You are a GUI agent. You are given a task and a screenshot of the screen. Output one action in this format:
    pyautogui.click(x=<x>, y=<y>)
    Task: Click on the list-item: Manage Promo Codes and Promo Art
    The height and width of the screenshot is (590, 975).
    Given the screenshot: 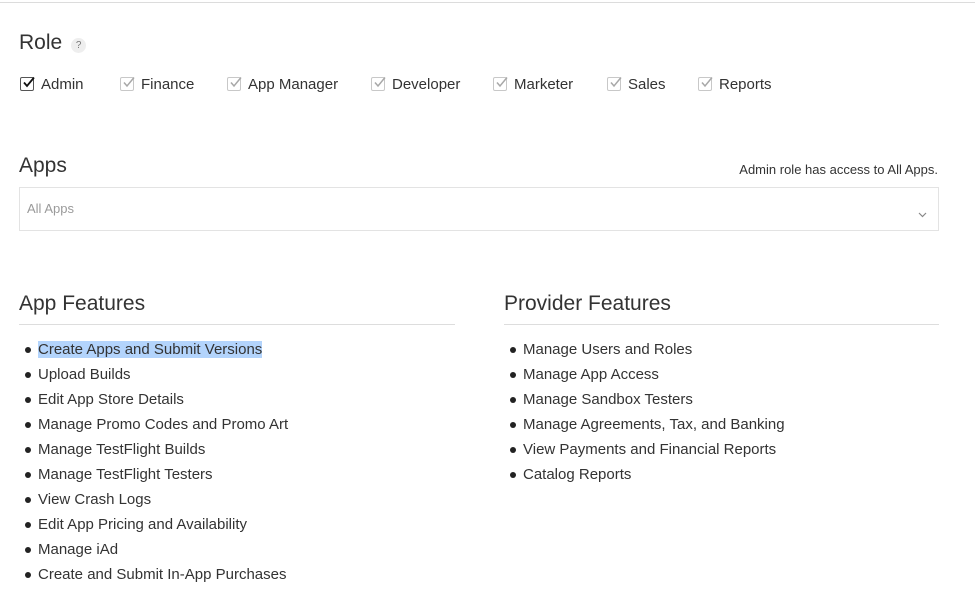 What is the action you would take?
    pyautogui.click(x=237, y=424)
    